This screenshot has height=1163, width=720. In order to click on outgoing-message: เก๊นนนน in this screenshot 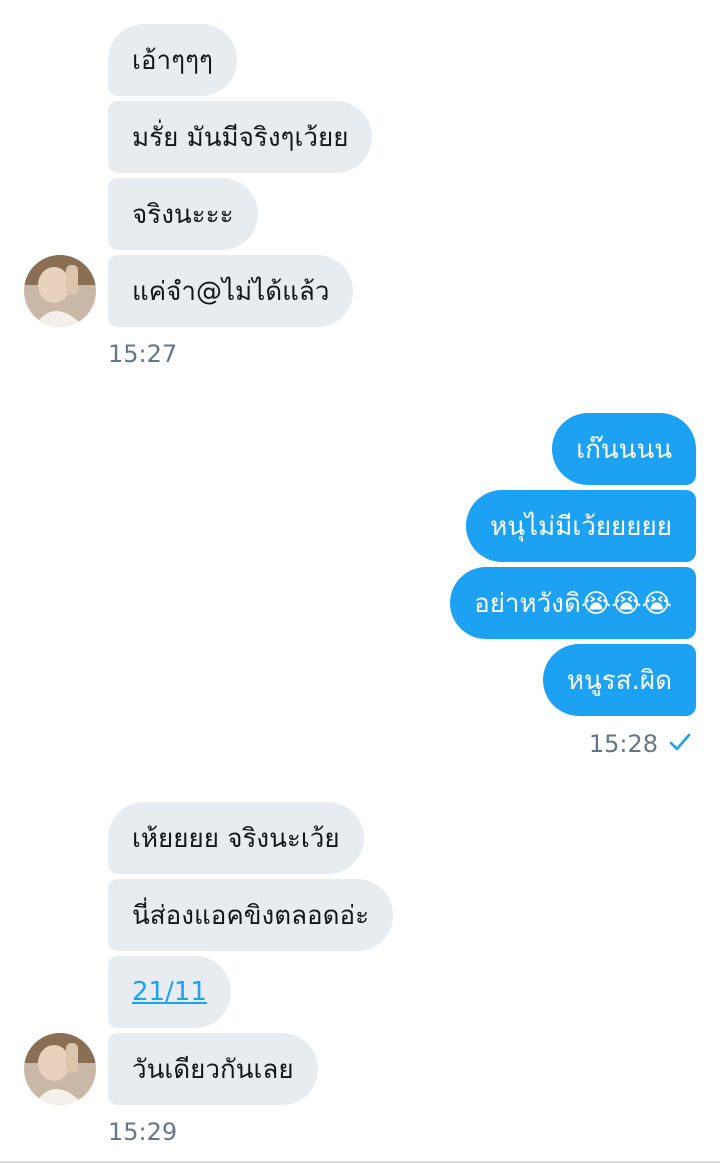, I will do `click(624, 449)`.